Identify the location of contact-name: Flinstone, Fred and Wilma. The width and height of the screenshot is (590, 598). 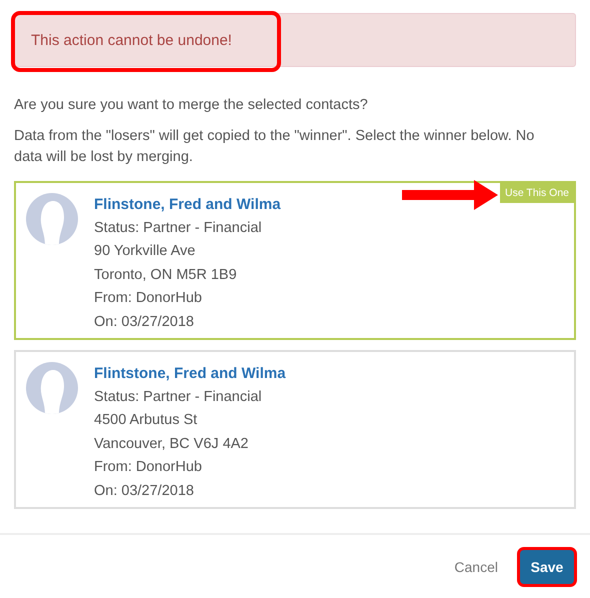
(187, 205).